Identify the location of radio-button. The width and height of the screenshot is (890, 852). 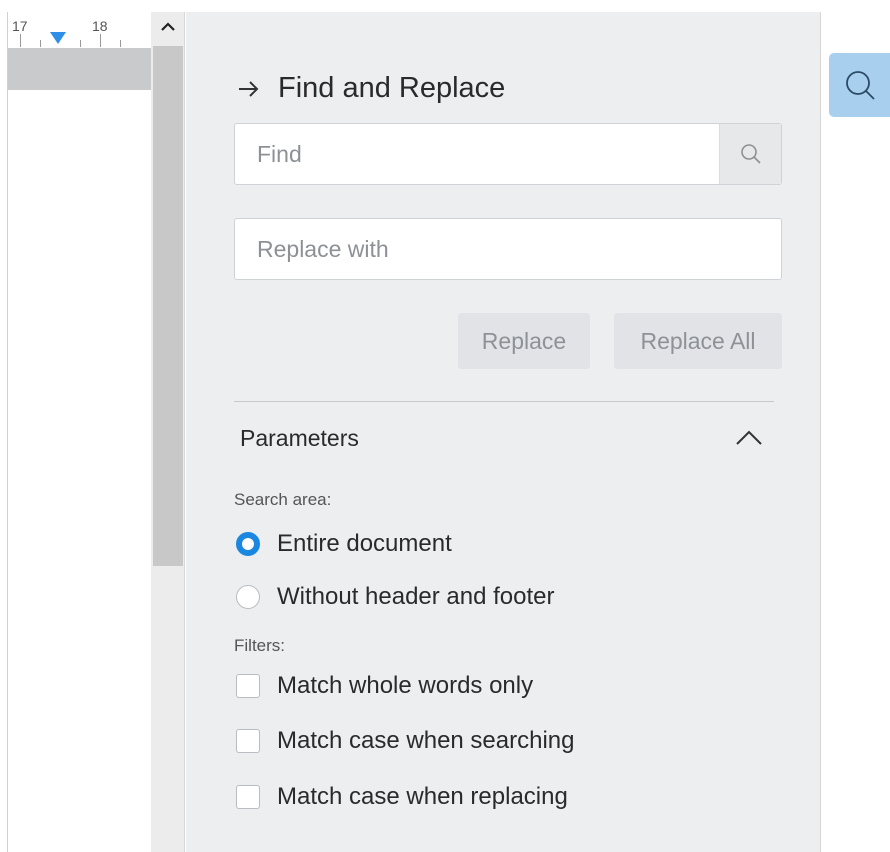
(248, 597).